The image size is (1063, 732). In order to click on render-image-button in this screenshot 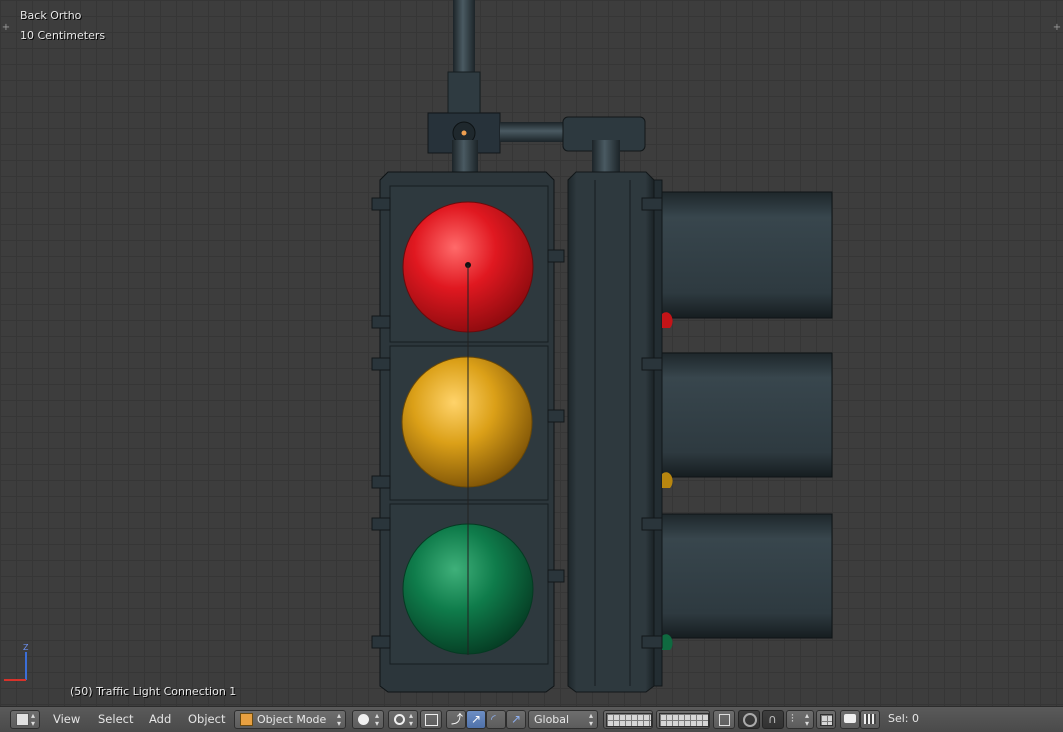, I will do `click(850, 719)`.